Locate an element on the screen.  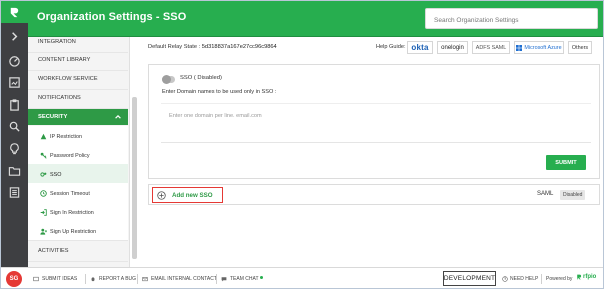
footer-team-chat: TEAM CHAT is located at coordinates (242, 278).